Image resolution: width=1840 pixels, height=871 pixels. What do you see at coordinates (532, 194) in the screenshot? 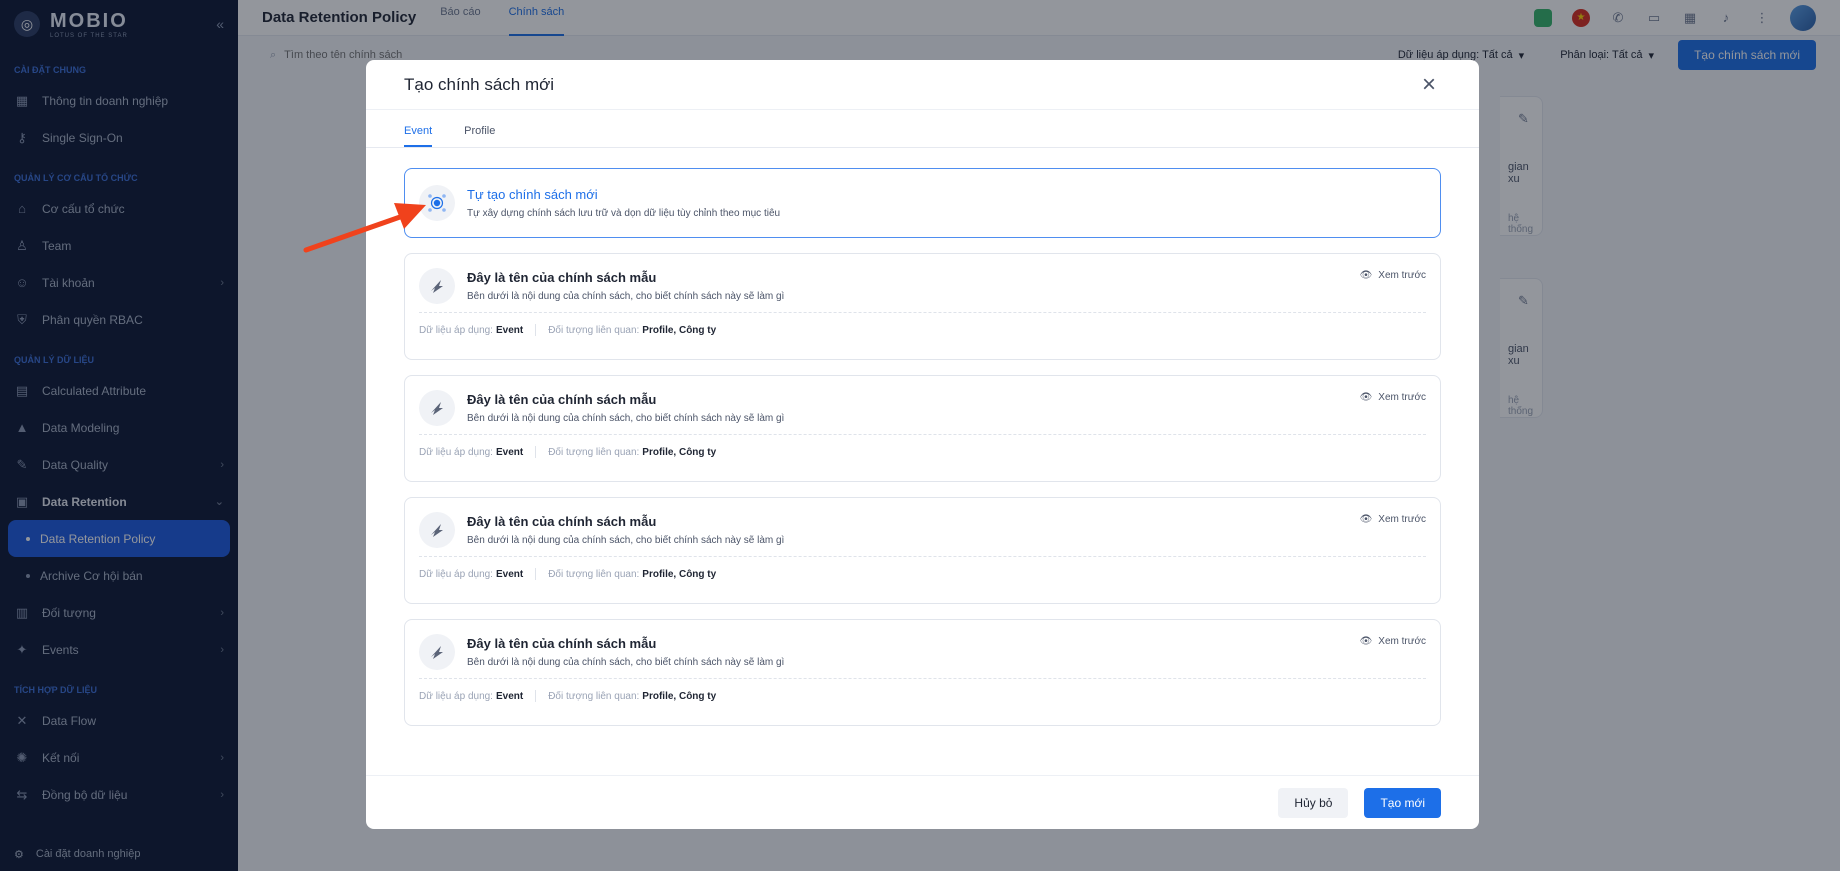
I see `custom-policy-title: Tự tạo chính sách mới` at bounding box center [532, 194].